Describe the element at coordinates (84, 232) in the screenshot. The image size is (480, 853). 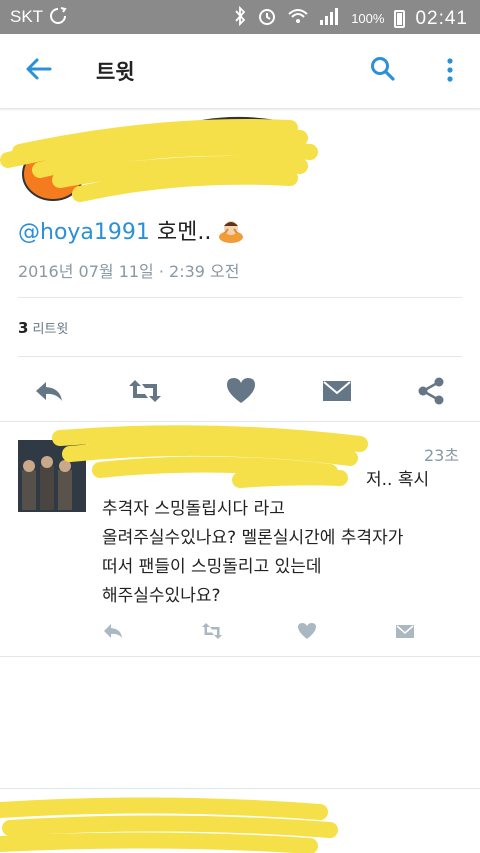
I see `mention-link: @hoya1991` at that location.